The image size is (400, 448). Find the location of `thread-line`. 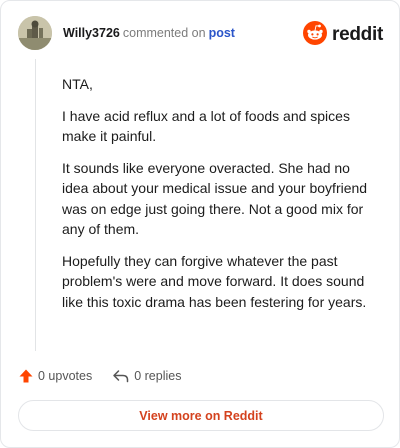

thread-line is located at coordinates (35, 205).